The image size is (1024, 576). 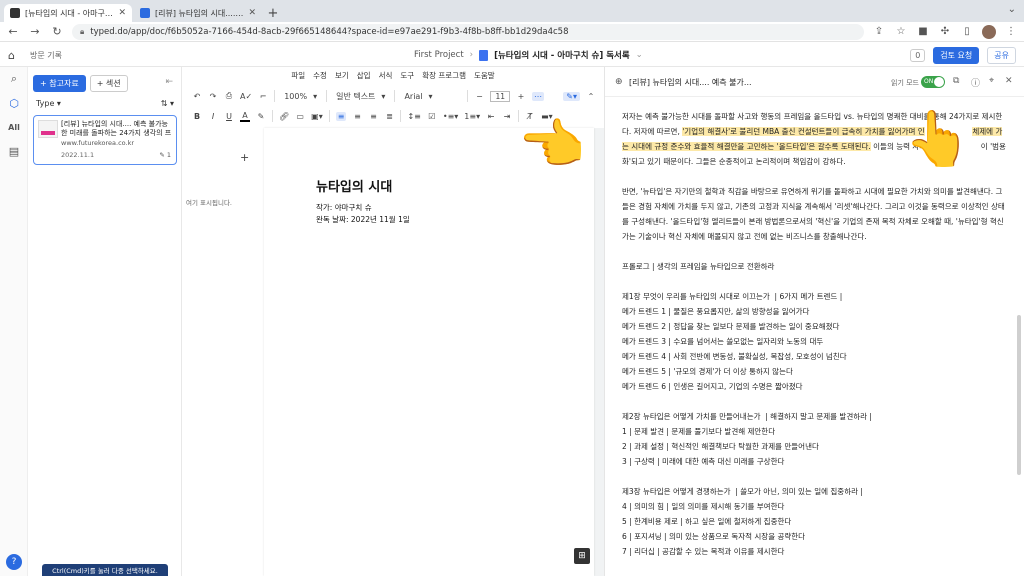 What do you see at coordinates (571, 96) in the screenshot?
I see `editing-mode-pencil-icon: ✎▾` at bounding box center [571, 96].